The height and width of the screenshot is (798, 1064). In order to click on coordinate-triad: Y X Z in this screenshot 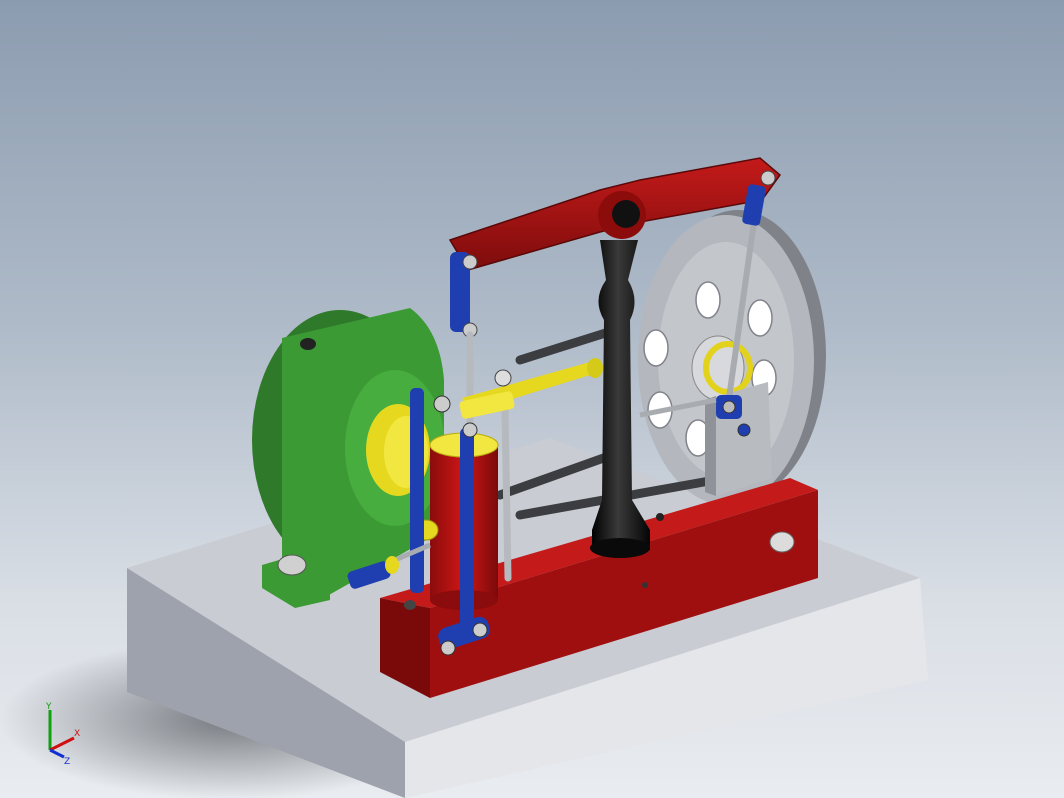, I will do `click(62, 734)`.